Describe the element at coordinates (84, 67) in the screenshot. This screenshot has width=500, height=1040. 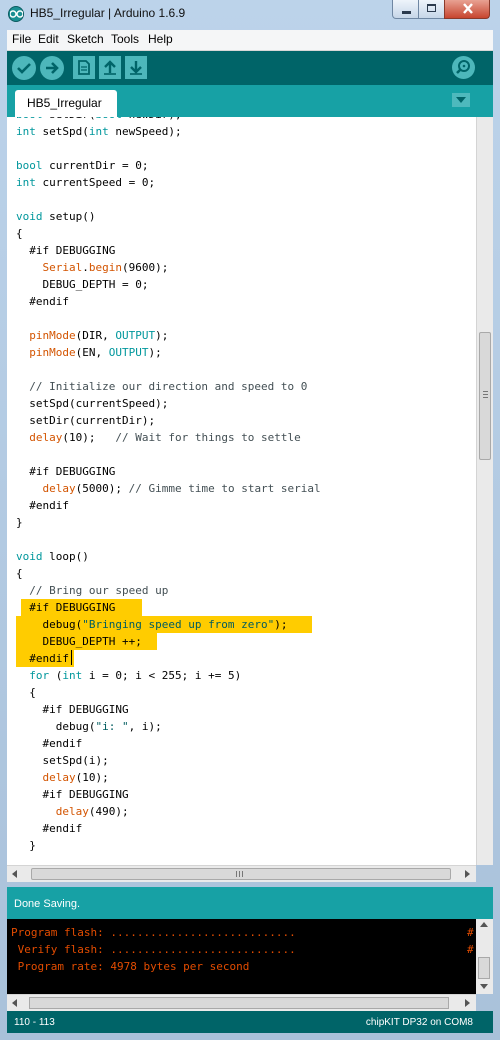
I see `new-sketch-button` at that location.